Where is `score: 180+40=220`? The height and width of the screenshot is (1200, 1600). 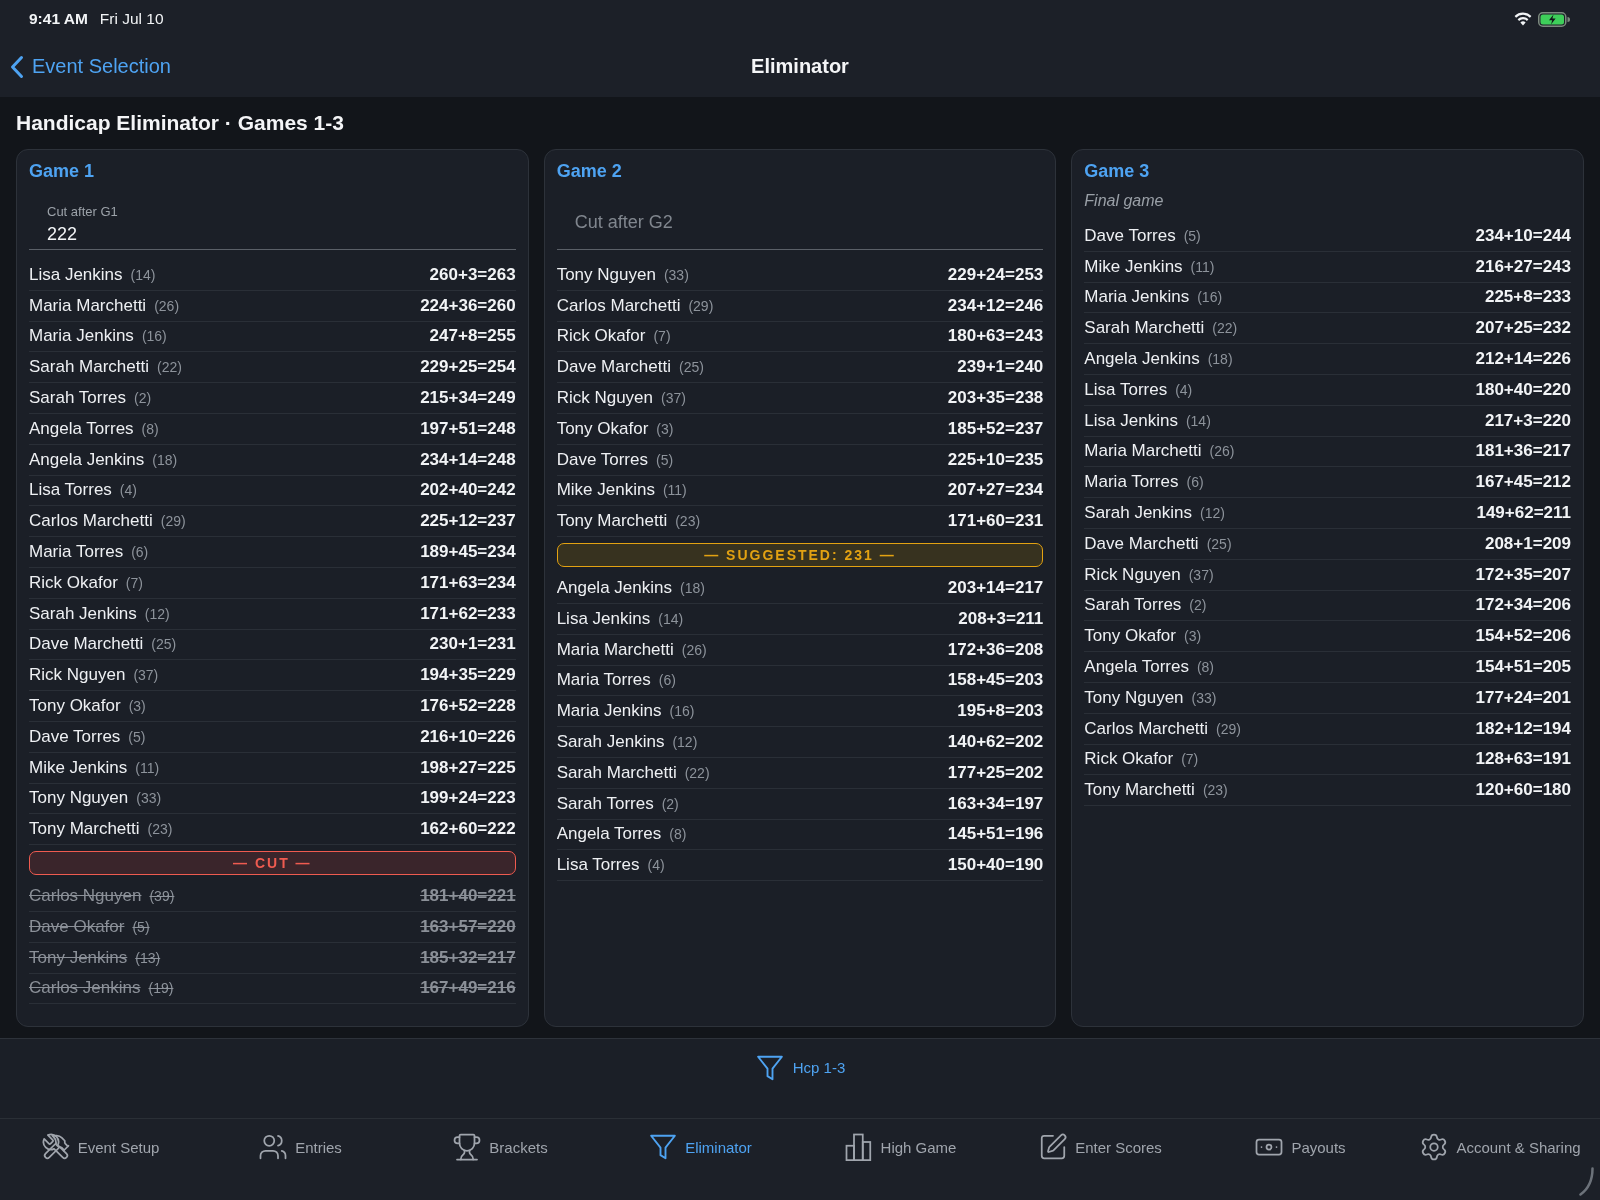
score: 180+40=220 is located at coordinates (1523, 389).